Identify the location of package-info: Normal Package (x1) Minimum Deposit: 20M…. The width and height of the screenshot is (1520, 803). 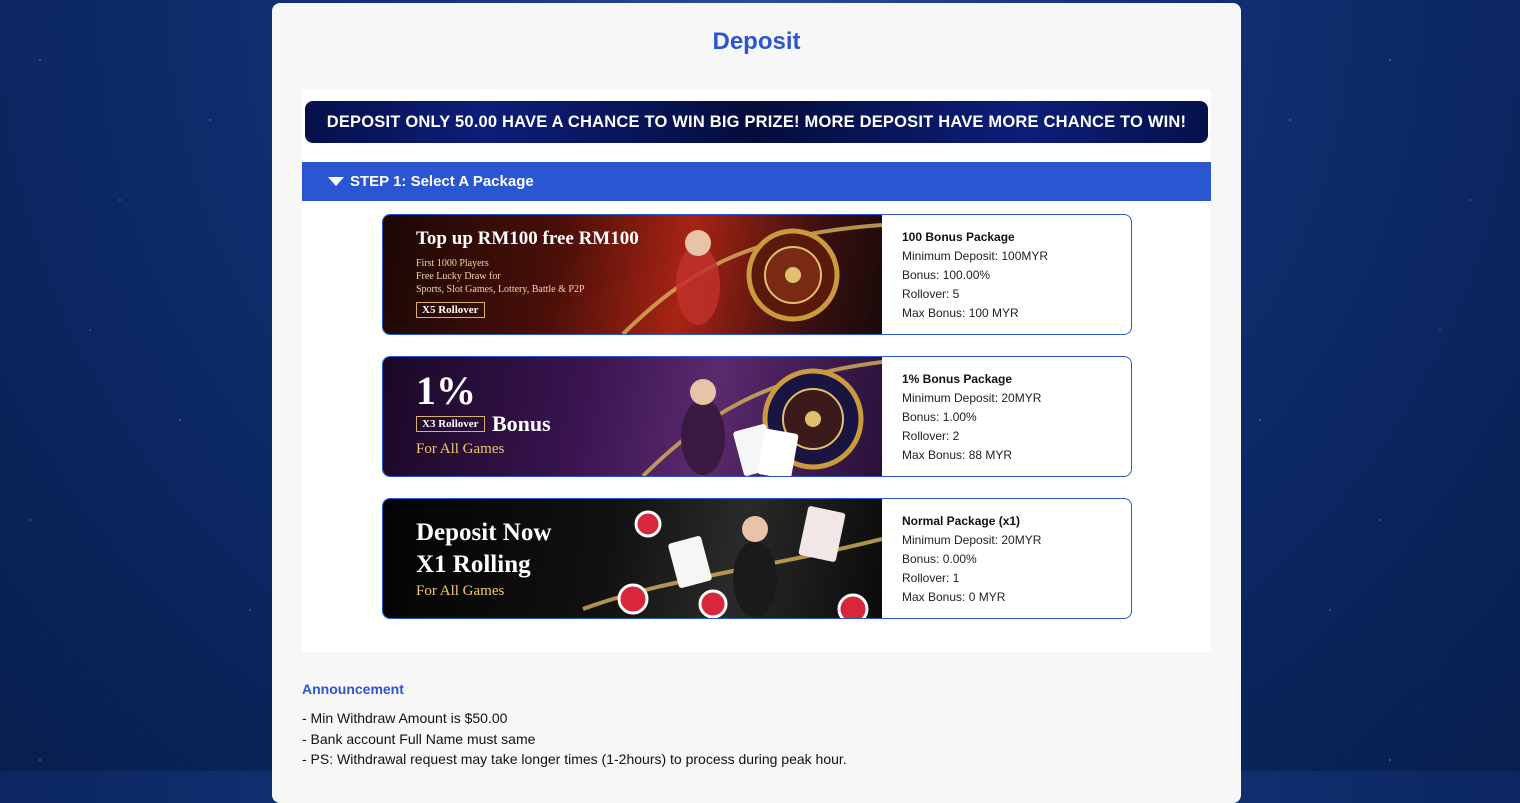
(971, 559).